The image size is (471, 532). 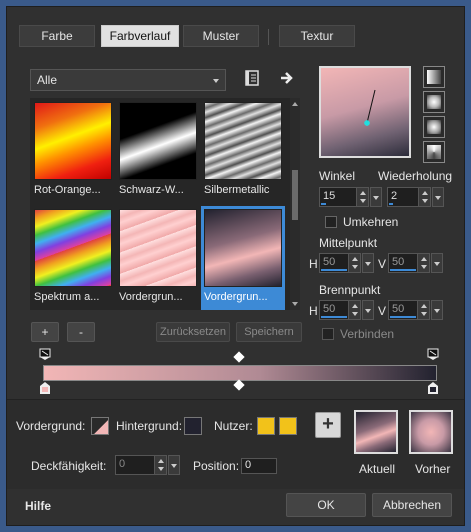 I want to click on focus-h-stepper: 50, so click(x=340, y=310).